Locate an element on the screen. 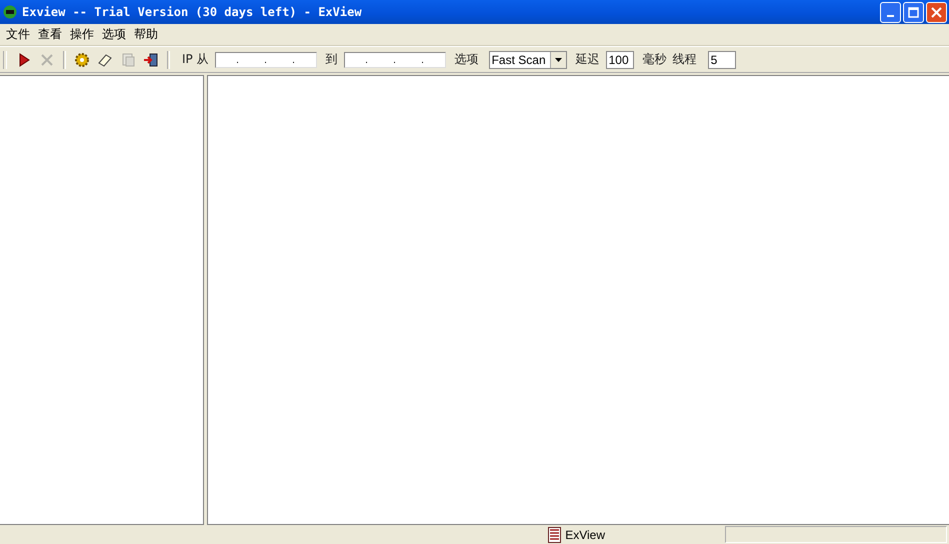  ip-from-label: IP 从 is located at coordinates (195, 59).